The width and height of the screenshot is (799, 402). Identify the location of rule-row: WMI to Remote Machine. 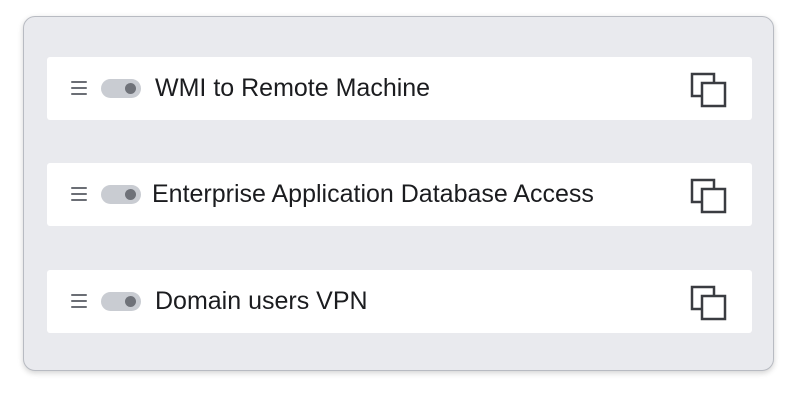
(399, 88).